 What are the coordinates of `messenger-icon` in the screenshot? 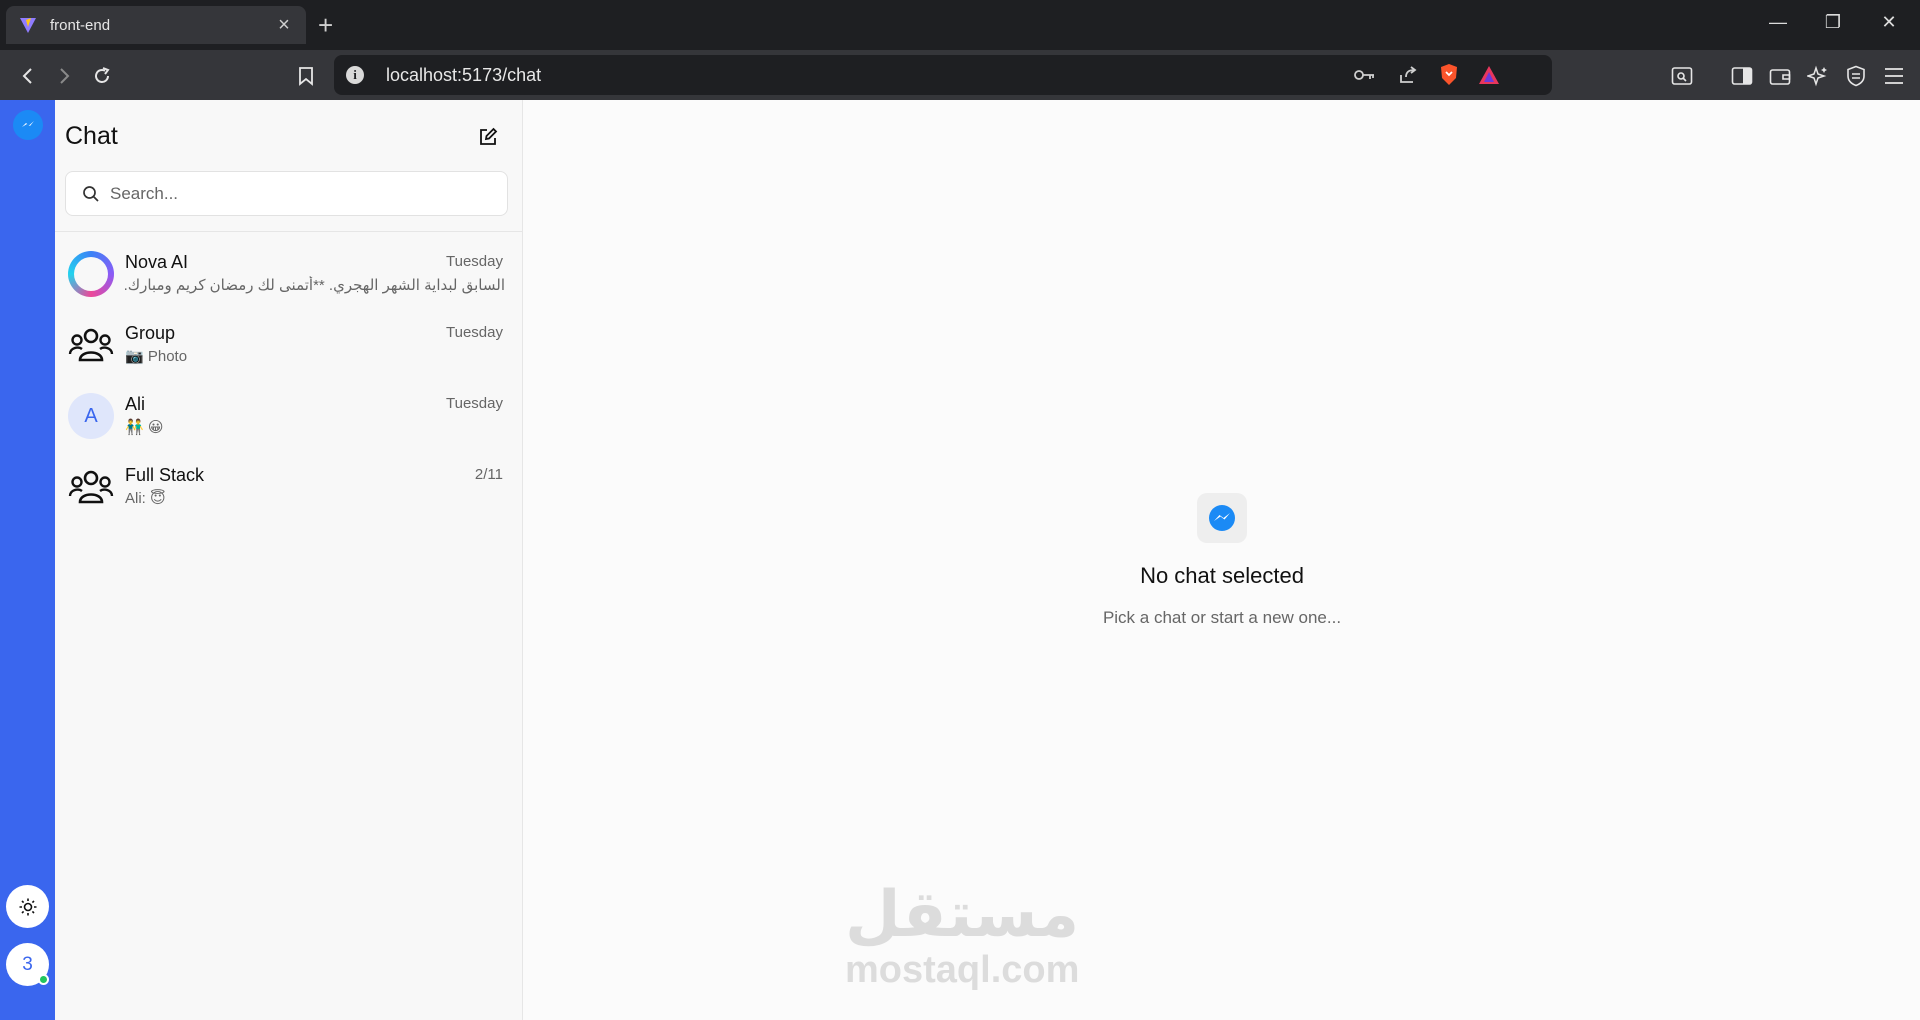 It's located at (1222, 518).